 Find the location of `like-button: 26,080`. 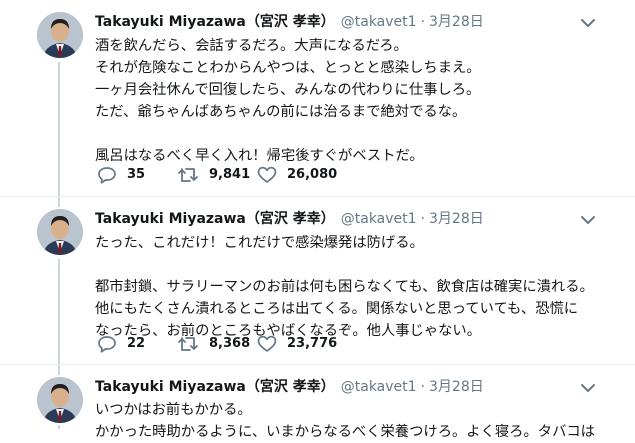

like-button: 26,080 is located at coordinates (297, 175).